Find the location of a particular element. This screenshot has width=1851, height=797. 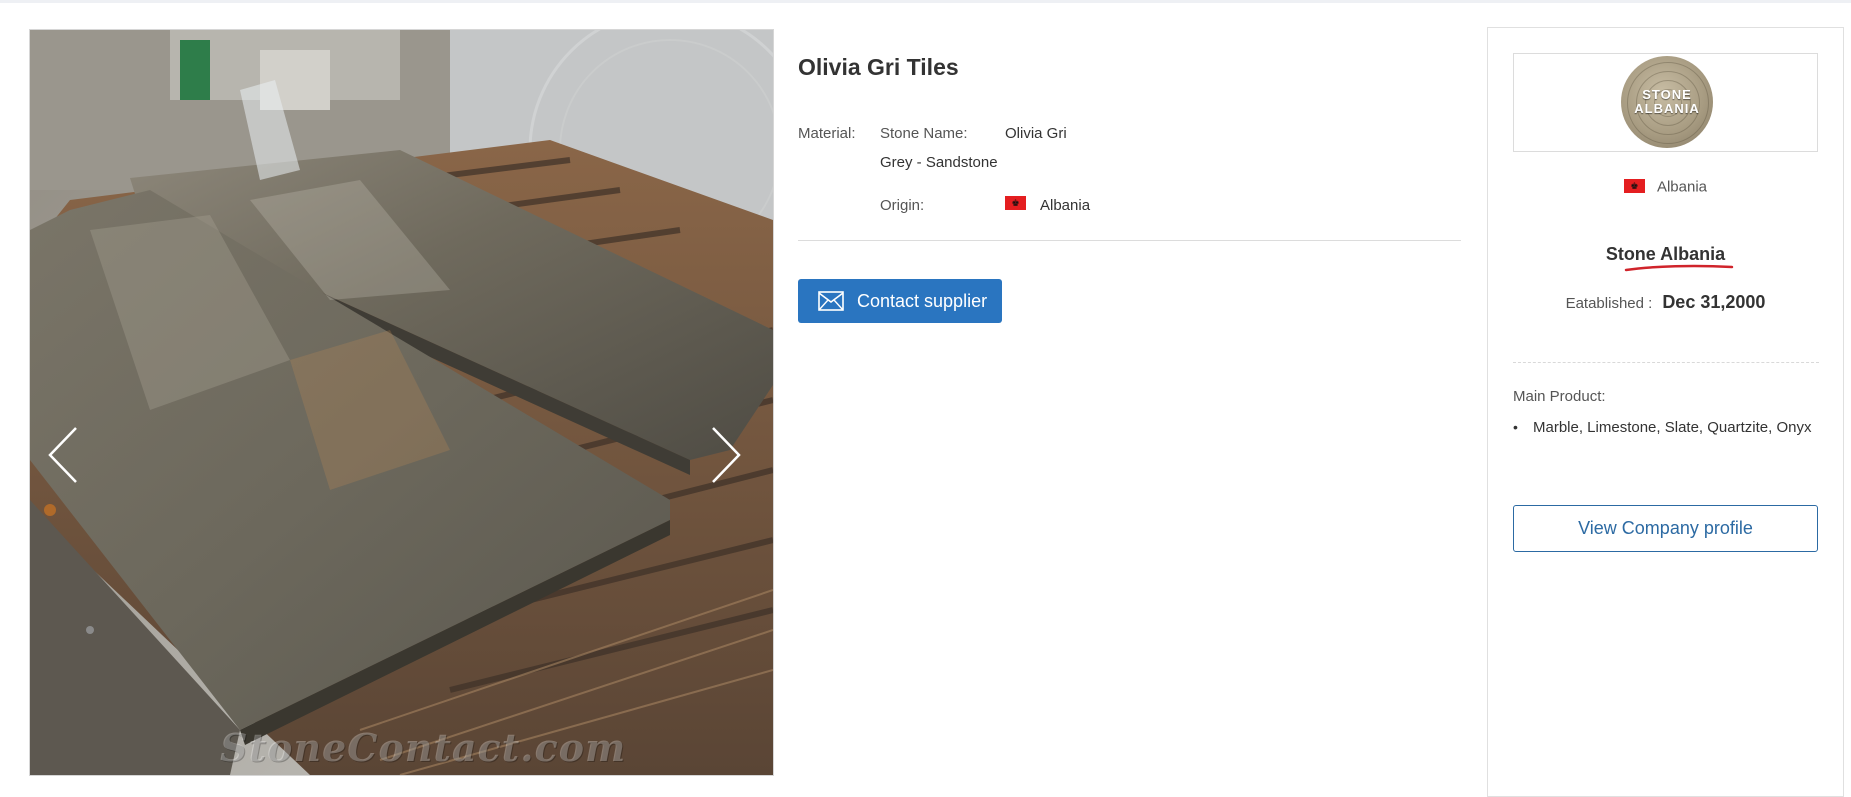

supplier-country-name: Albania is located at coordinates (1682, 187).